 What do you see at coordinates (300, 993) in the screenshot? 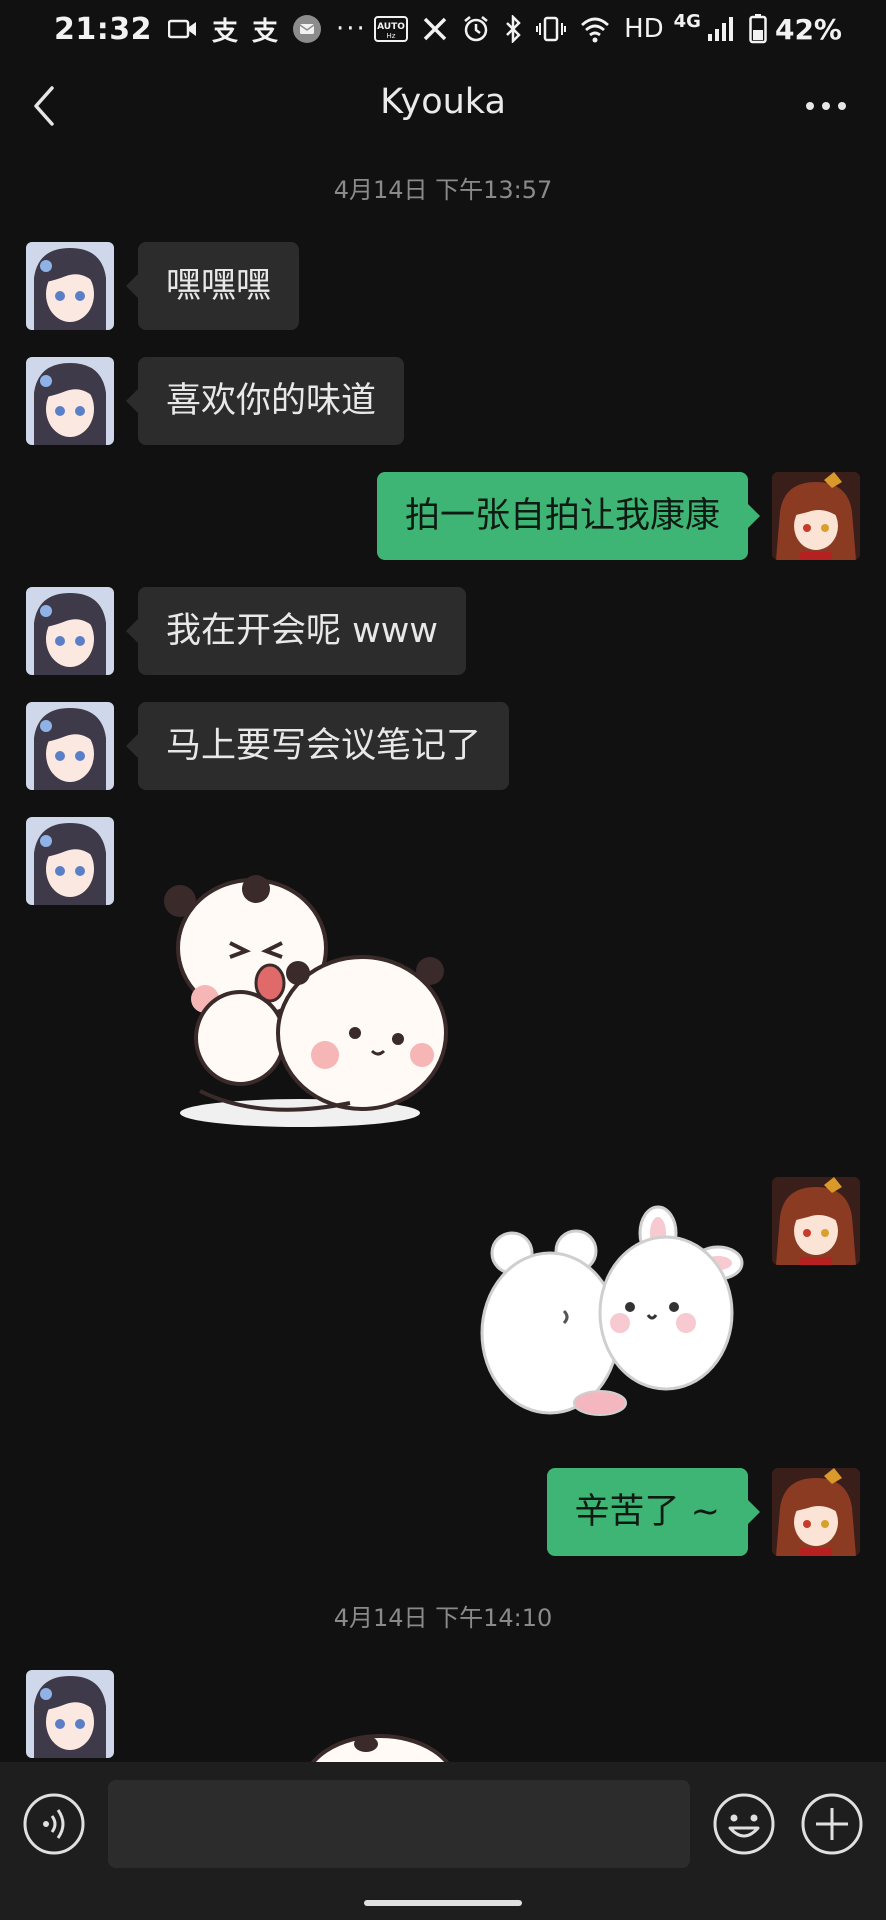
I see `panda-bears-sticker` at bounding box center [300, 993].